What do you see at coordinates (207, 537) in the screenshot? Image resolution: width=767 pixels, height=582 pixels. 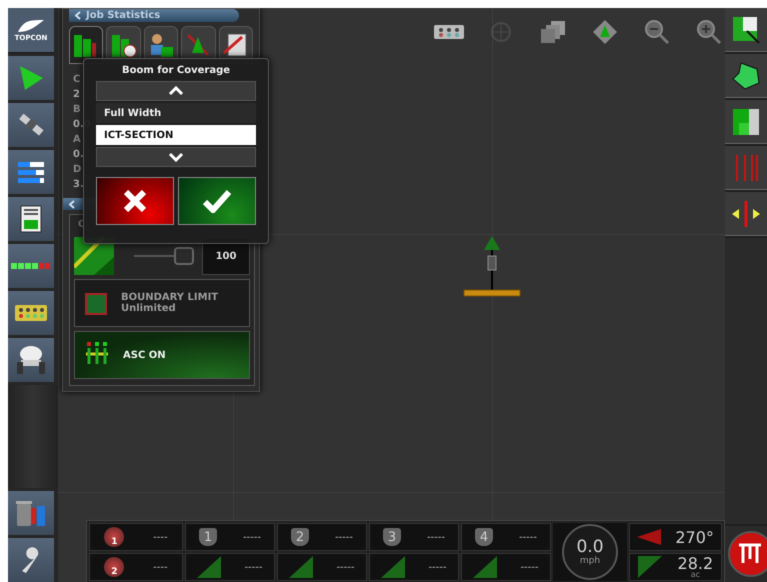 I see `section-number: 1` at bounding box center [207, 537].